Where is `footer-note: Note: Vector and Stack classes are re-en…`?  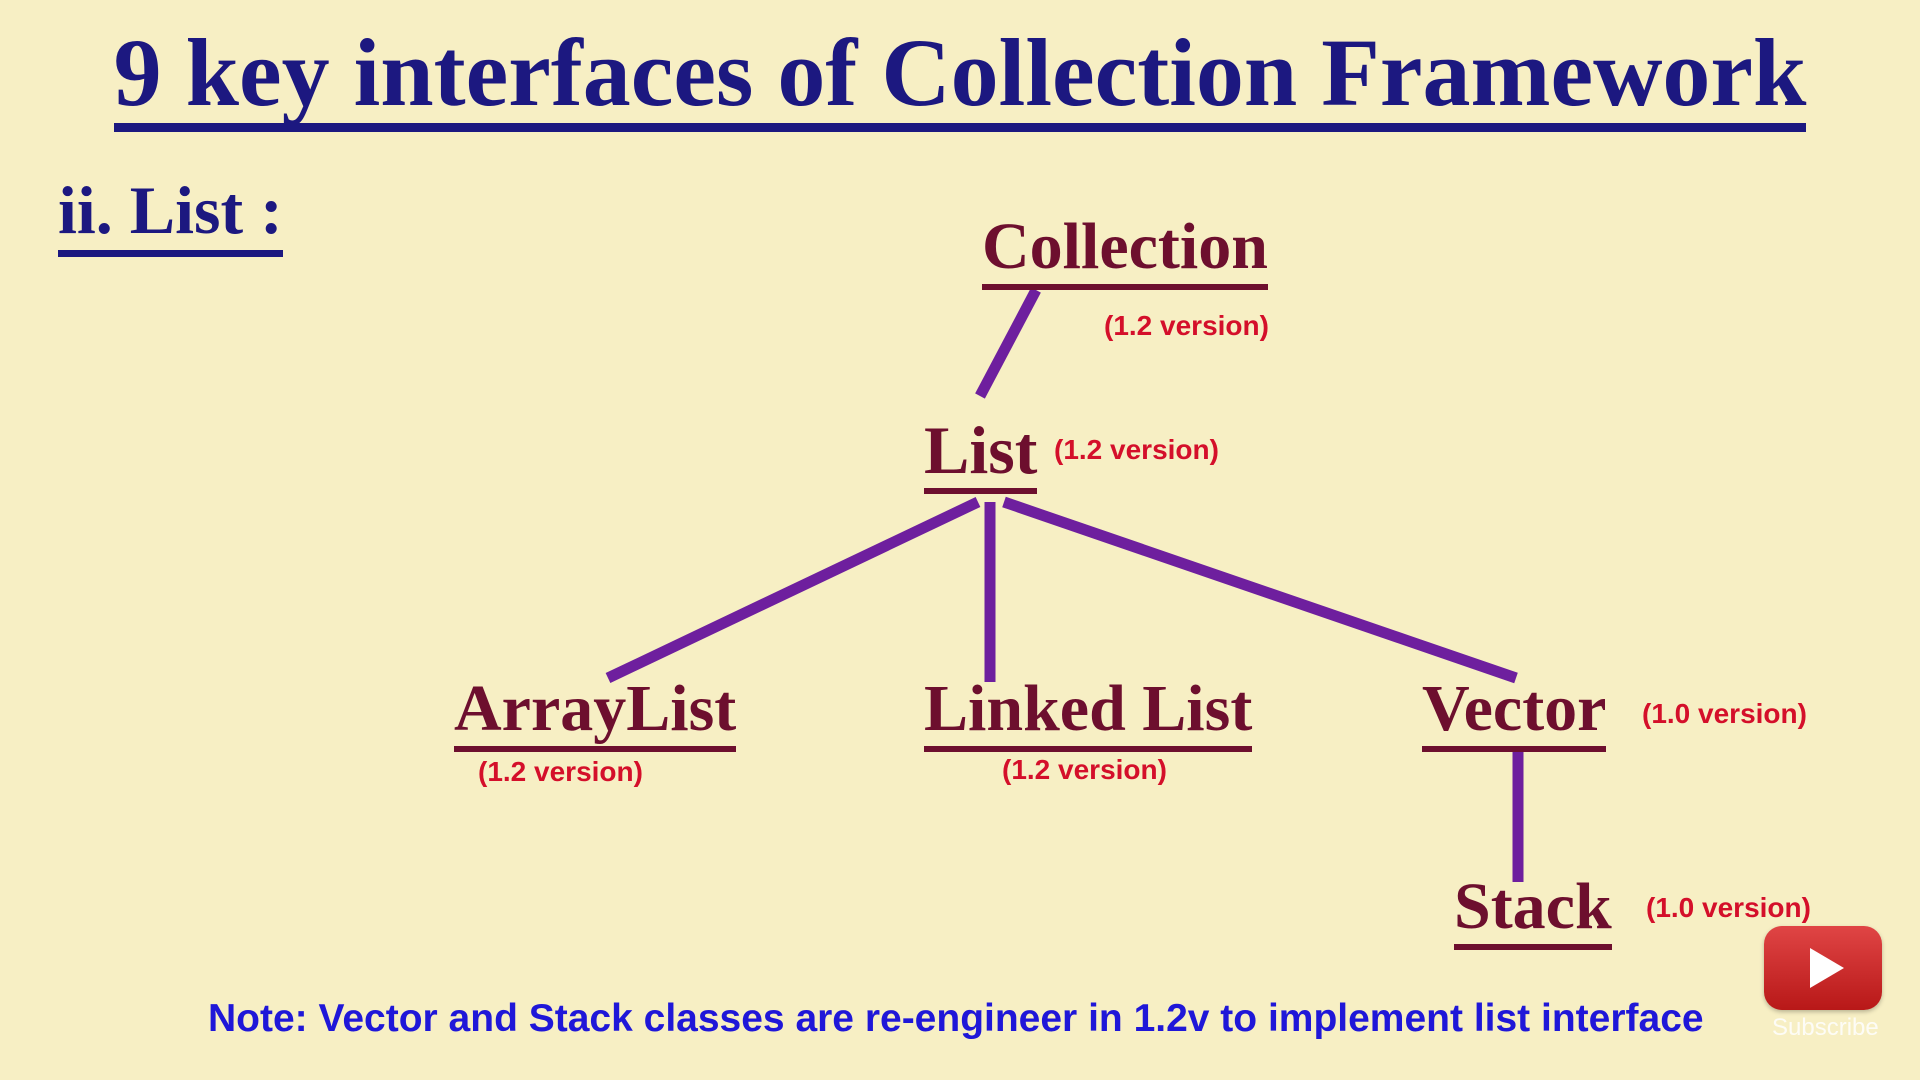 footer-note: Note: Vector and Stack classes are re-en… is located at coordinates (956, 1018).